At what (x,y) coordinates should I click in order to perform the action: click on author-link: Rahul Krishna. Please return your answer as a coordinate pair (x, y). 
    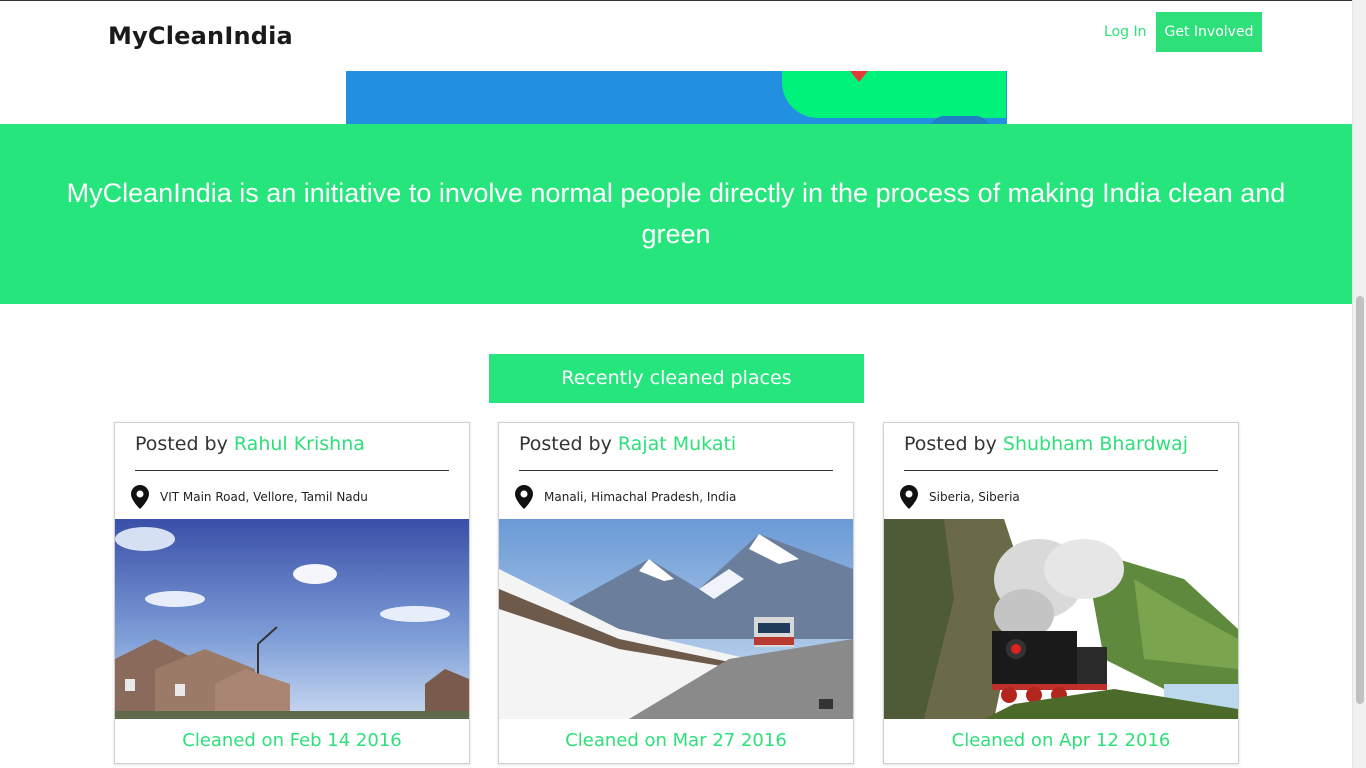
    Looking at the image, I should click on (299, 444).